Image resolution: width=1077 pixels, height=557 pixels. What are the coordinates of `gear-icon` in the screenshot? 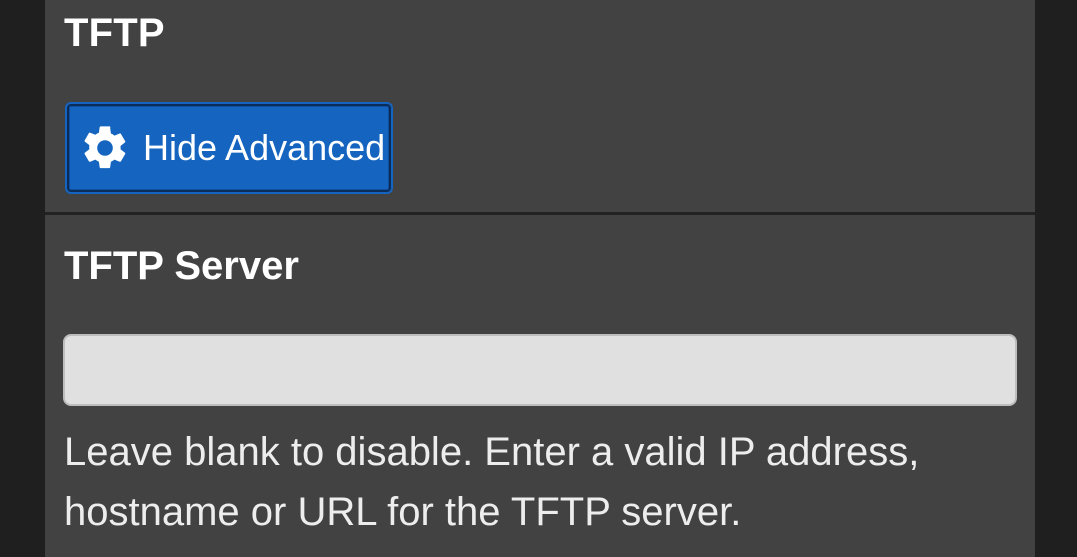 It's located at (105, 148).